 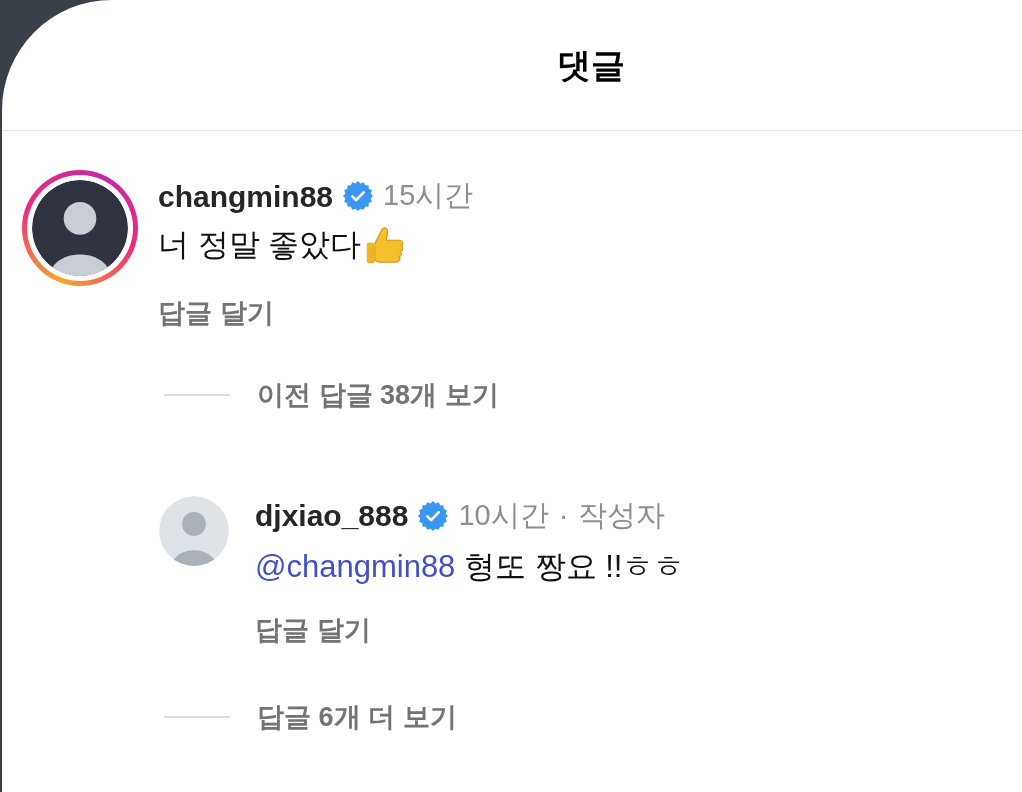 I want to click on reply-text: @changmin88 형또 짱요 !!ㅎㅎ, so click(x=470, y=566).